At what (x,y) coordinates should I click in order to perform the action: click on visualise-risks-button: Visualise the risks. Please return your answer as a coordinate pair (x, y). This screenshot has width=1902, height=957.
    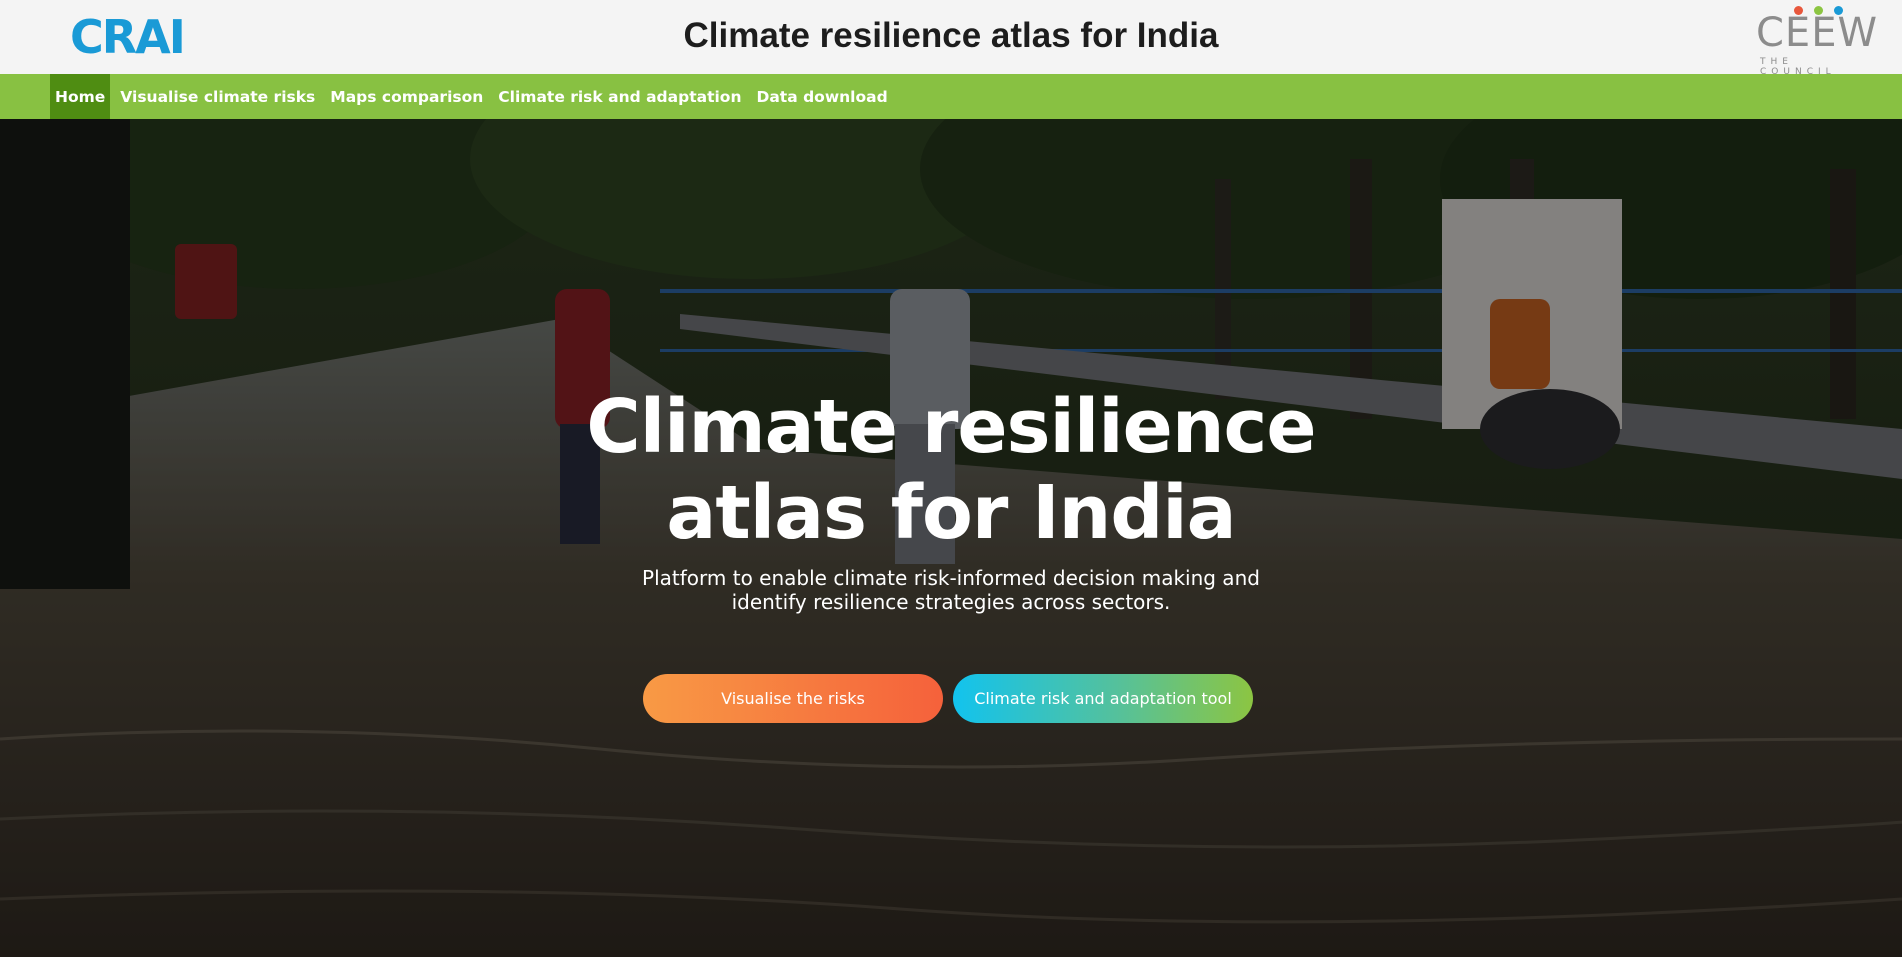
    Looking at the image, I should click on (793, 698).